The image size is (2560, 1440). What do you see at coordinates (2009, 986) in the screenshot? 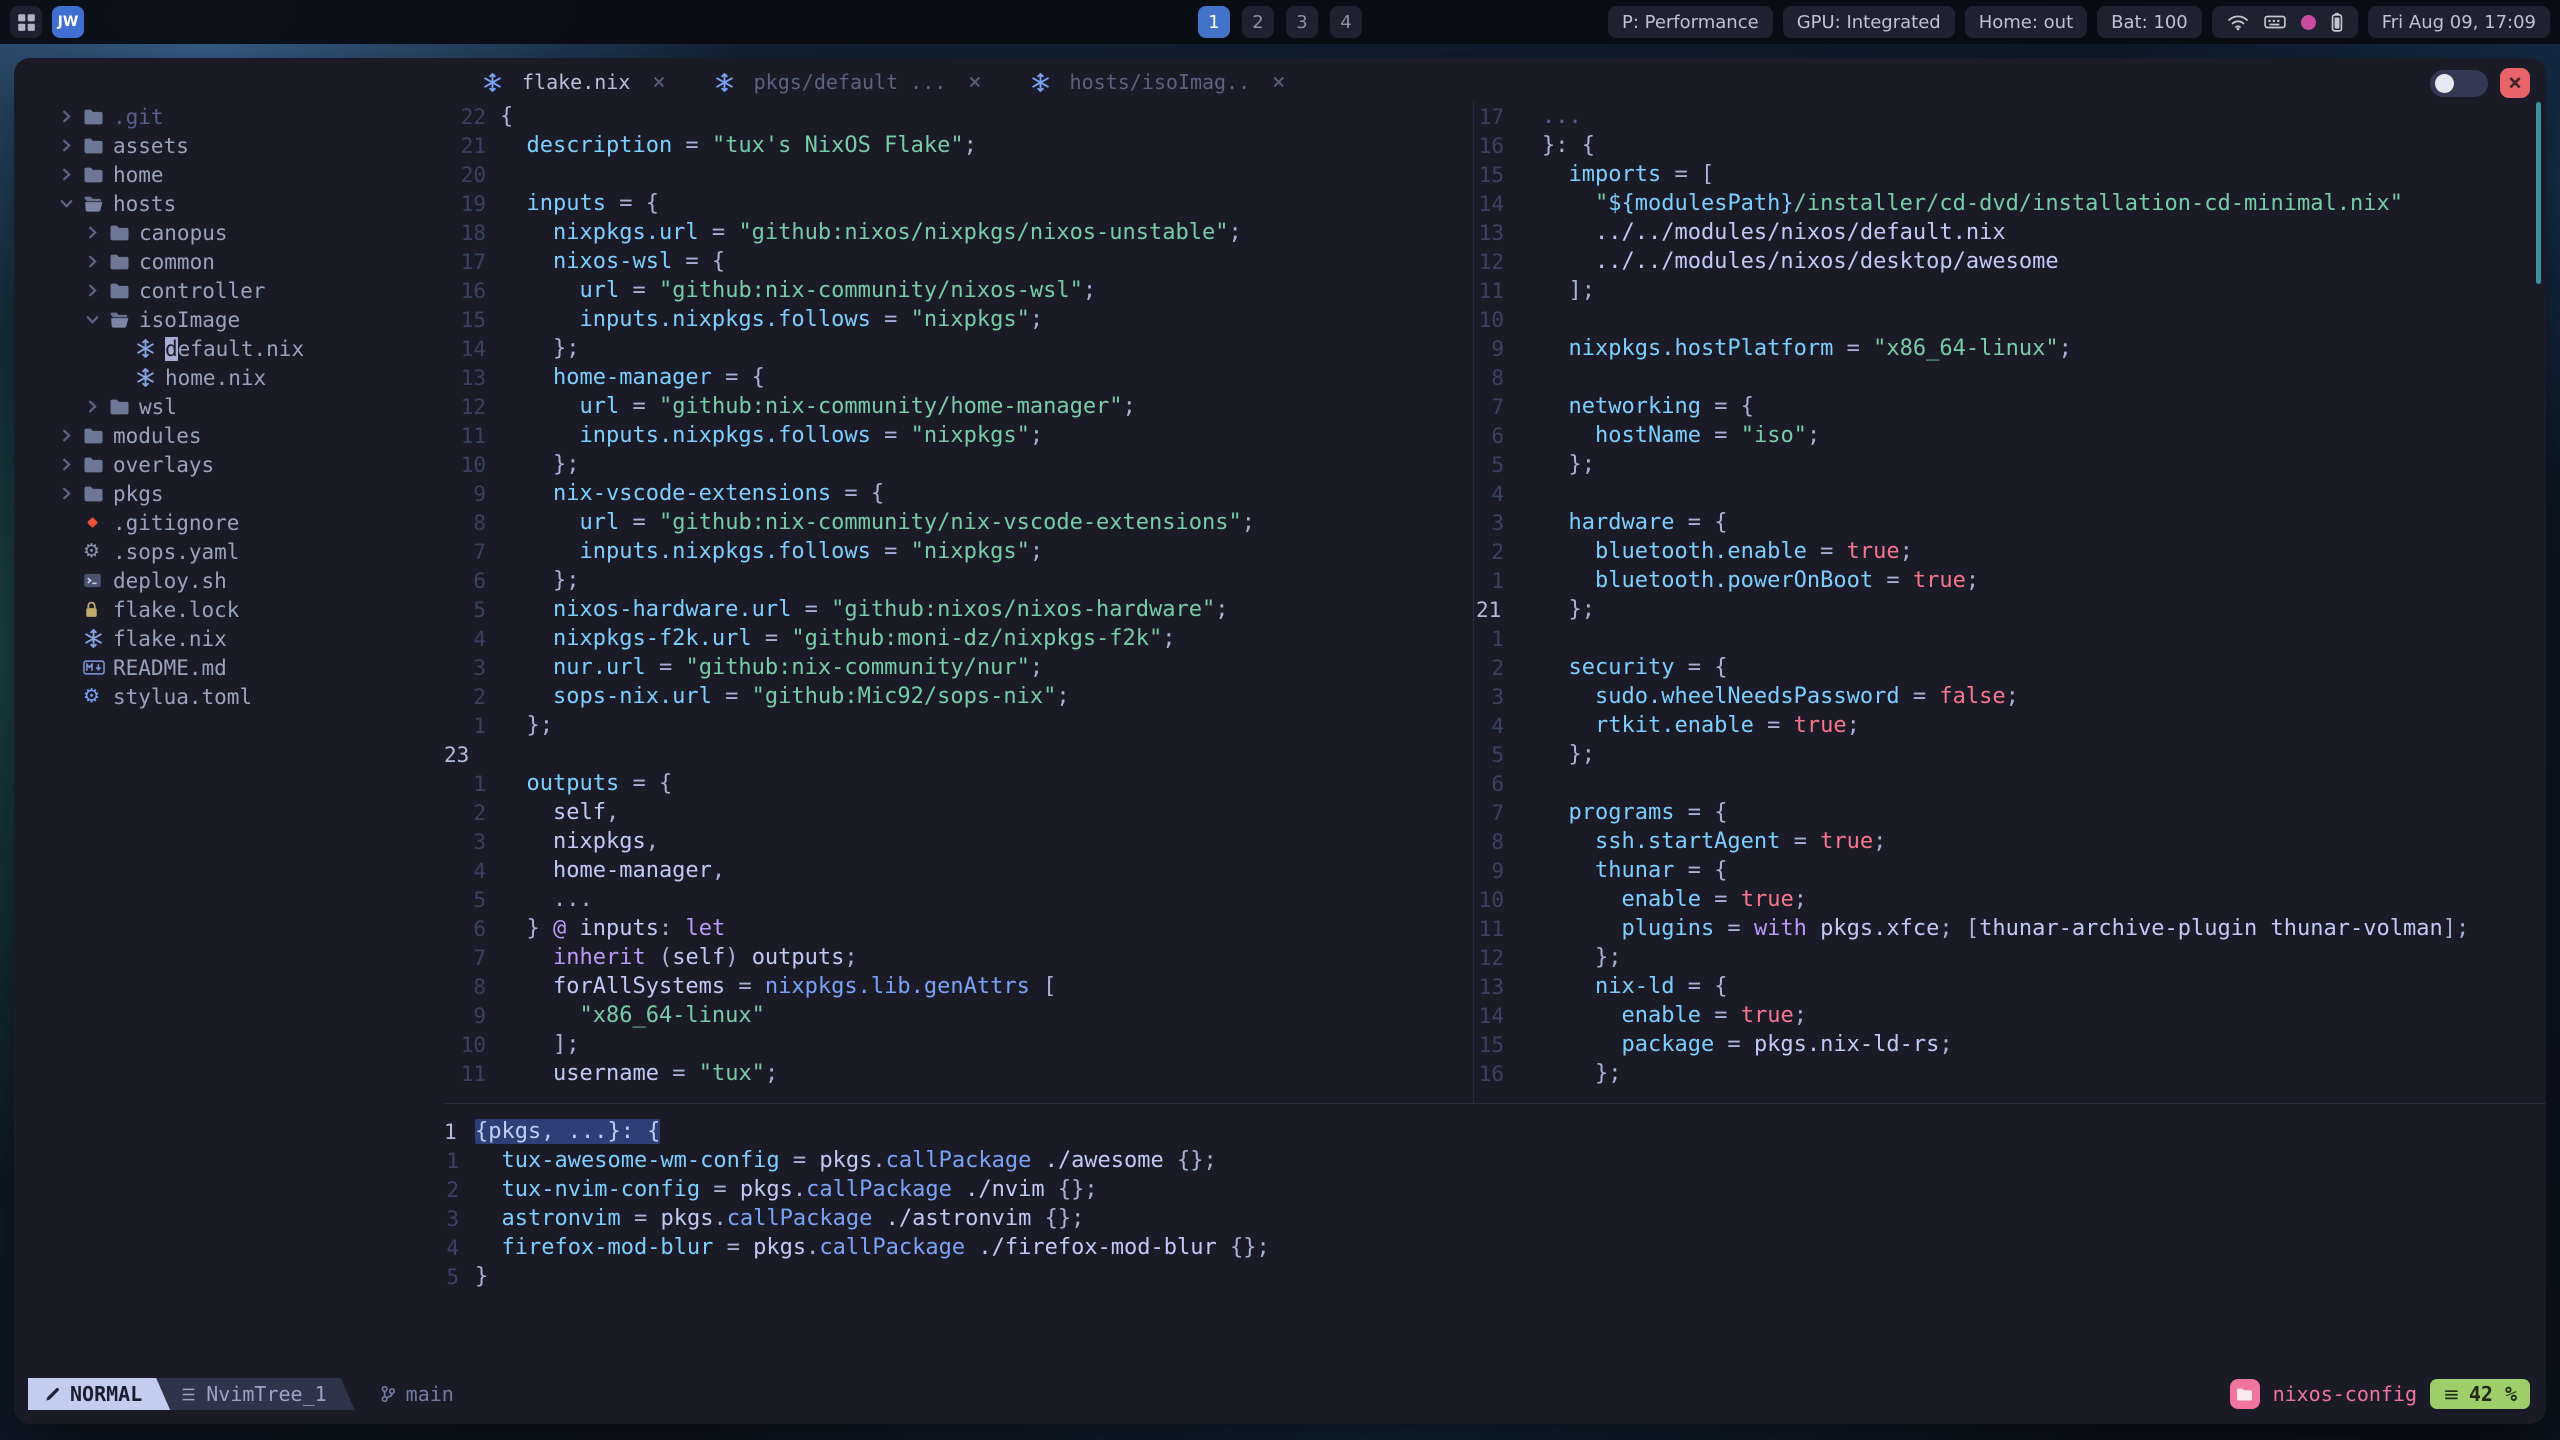
I see `code-line: 13 nix-ld = {` at bounding box center [2009, 986].